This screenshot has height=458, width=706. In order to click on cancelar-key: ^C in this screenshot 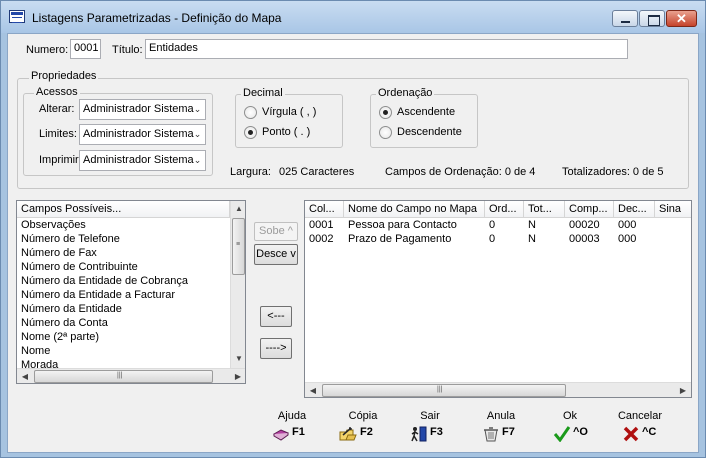, I will do `click(649, 432)`.